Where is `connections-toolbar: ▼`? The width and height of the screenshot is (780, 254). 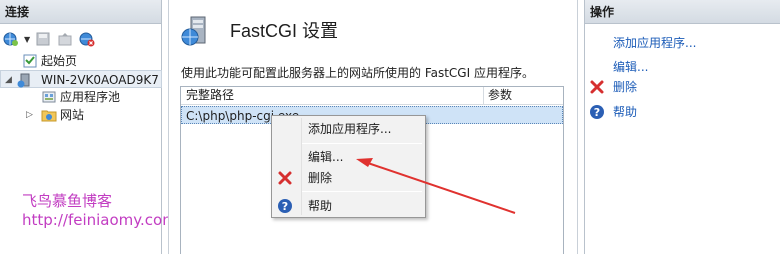
connections-toolbar: ▼ is located at coordinates (49, 39).